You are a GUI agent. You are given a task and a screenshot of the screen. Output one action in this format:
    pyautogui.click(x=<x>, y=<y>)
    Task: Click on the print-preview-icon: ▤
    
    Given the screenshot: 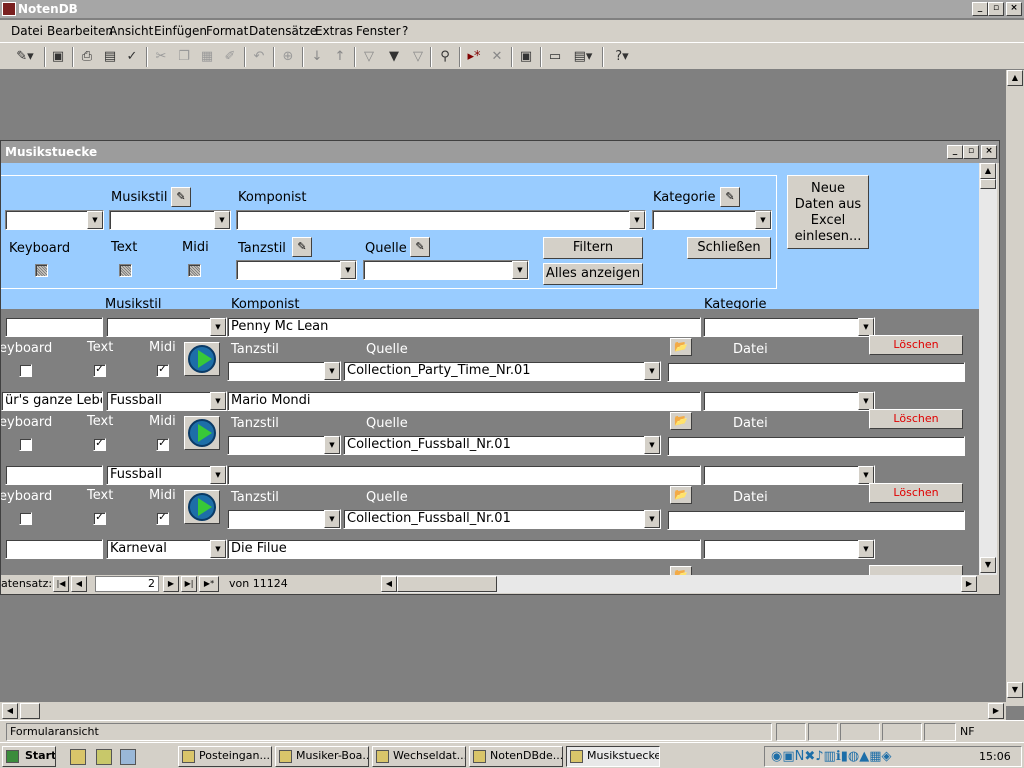 What is the action you would take?
    pyautogui.click(x=110, y=57)
    